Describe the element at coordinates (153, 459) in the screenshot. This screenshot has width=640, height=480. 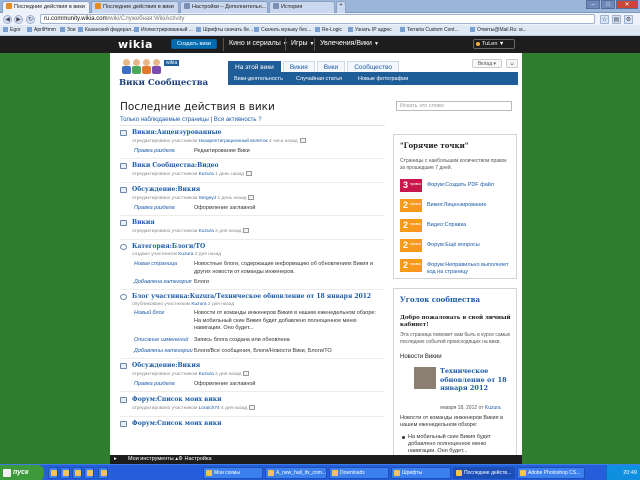
I see `my-tools-button: Мои инструменты ▴` at that location.